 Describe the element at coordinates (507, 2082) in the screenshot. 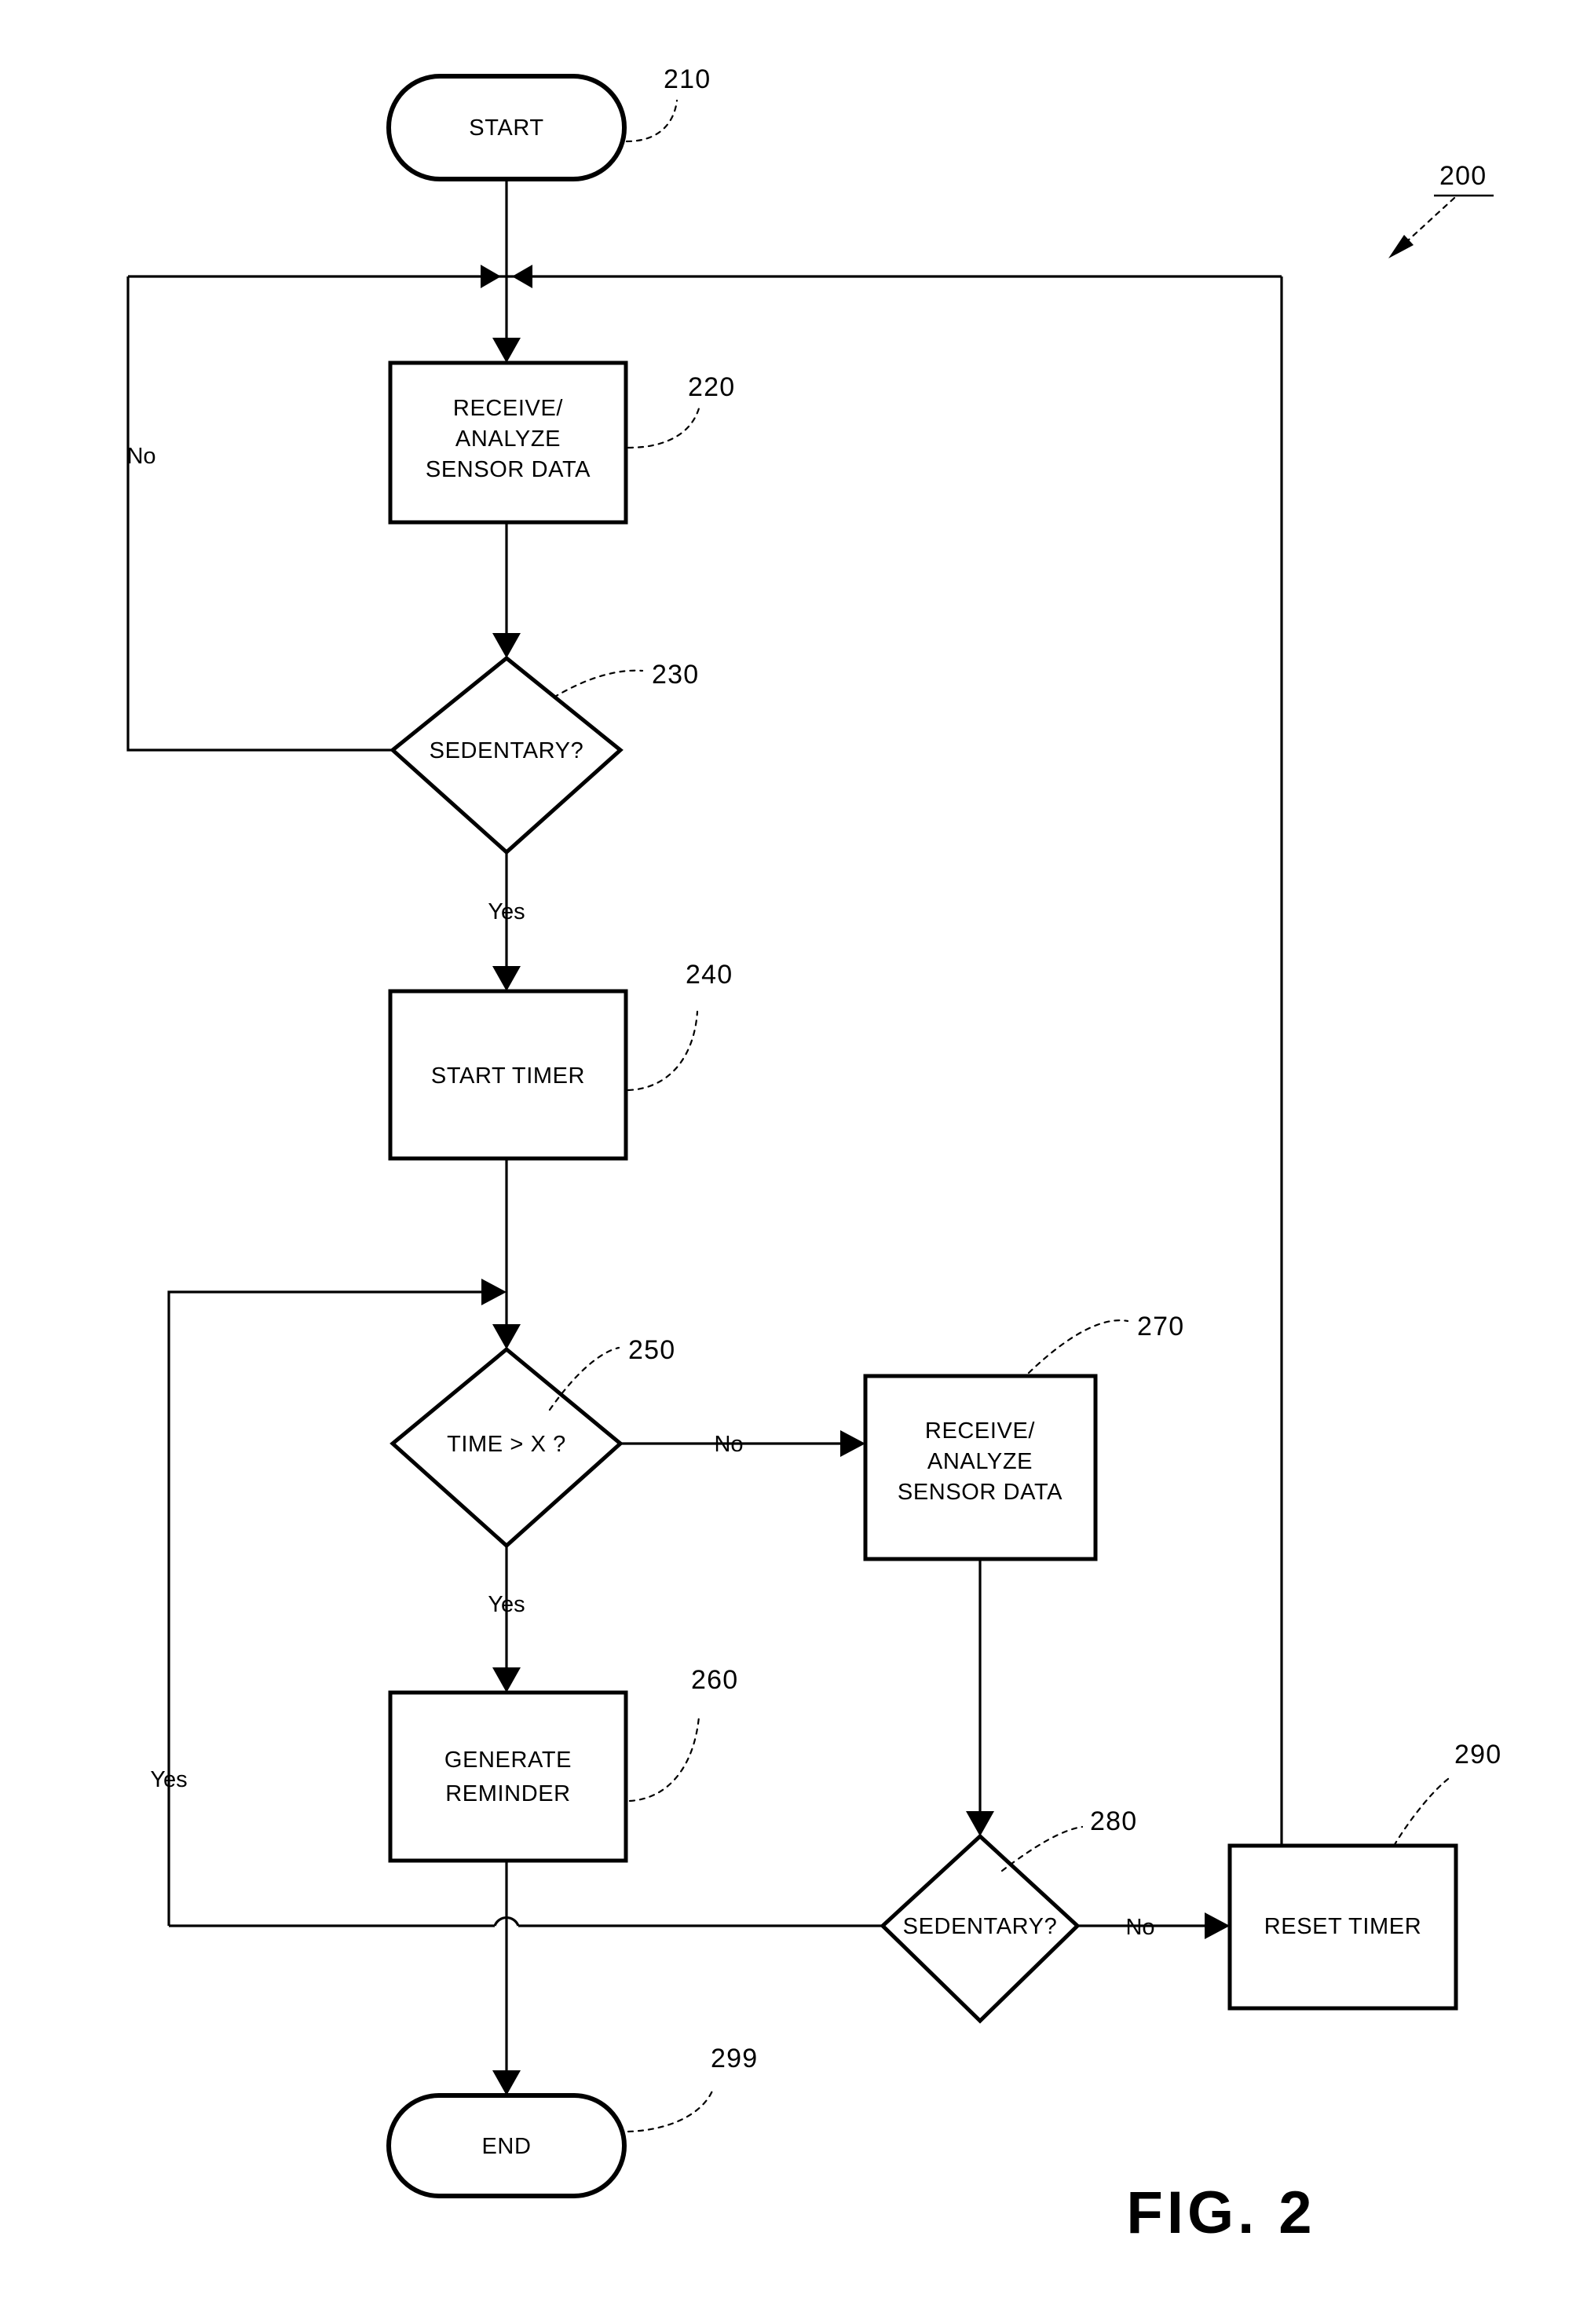

I see `arrow-into-end` at that location.